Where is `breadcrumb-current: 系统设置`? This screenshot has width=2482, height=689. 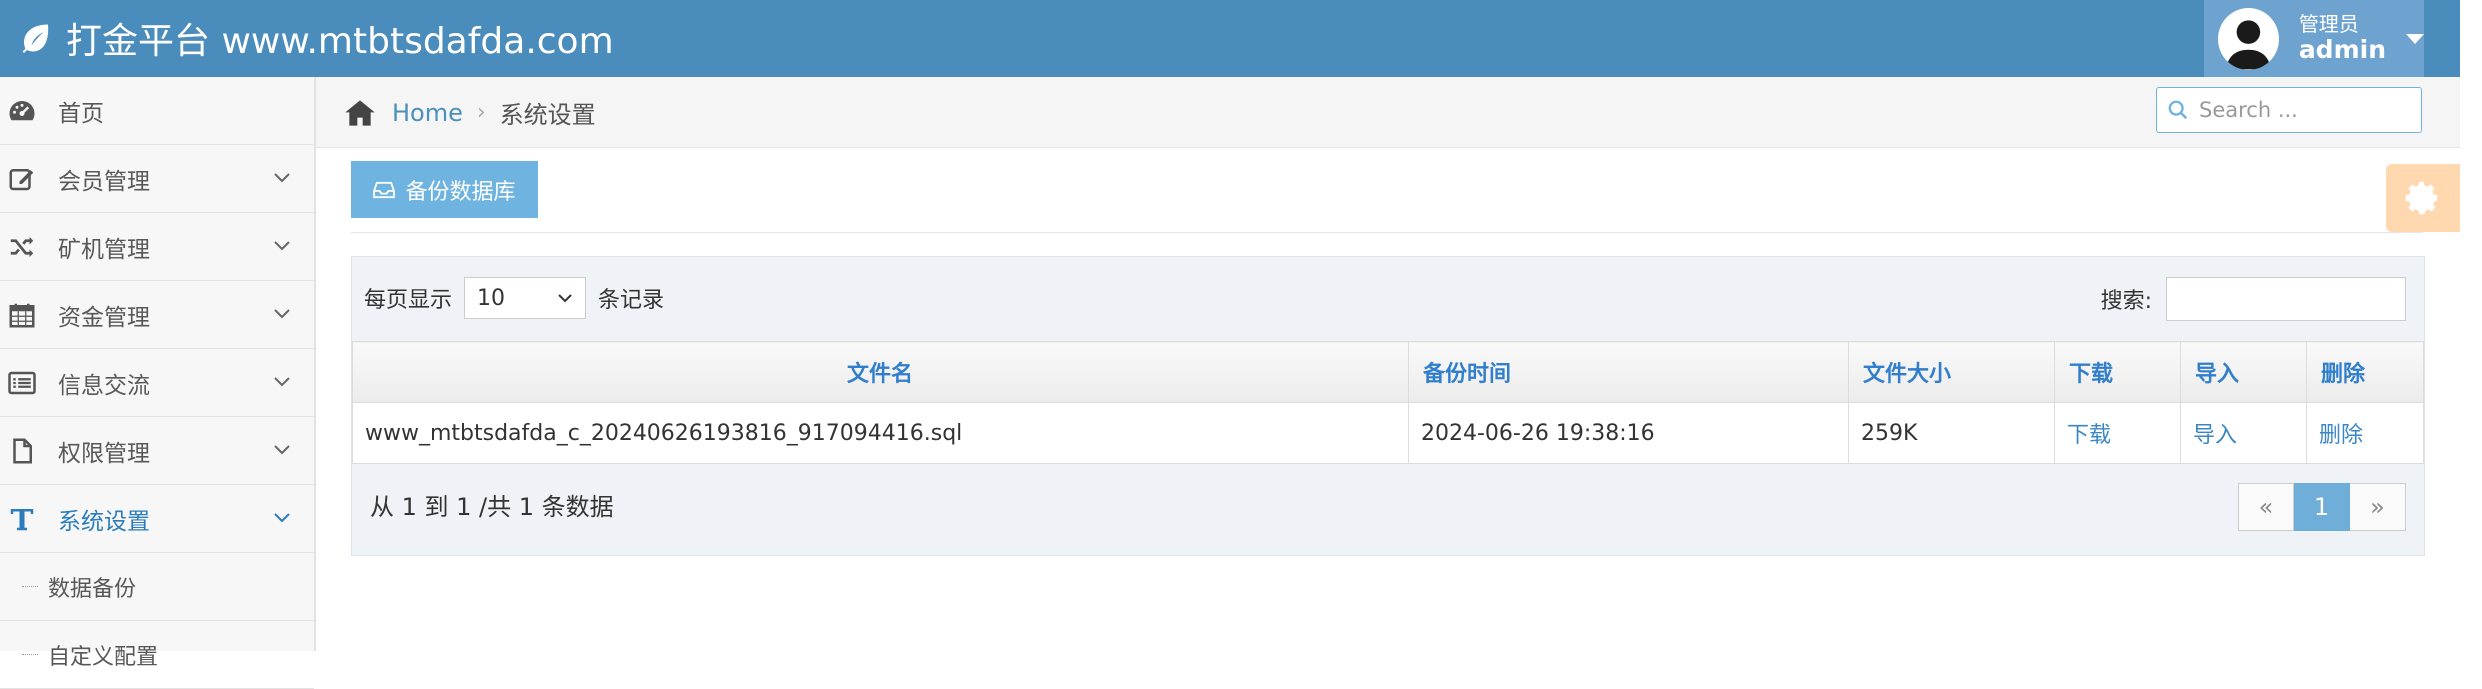
breadcrumb-current: 系统设置 is located at coordinates (547, 115).